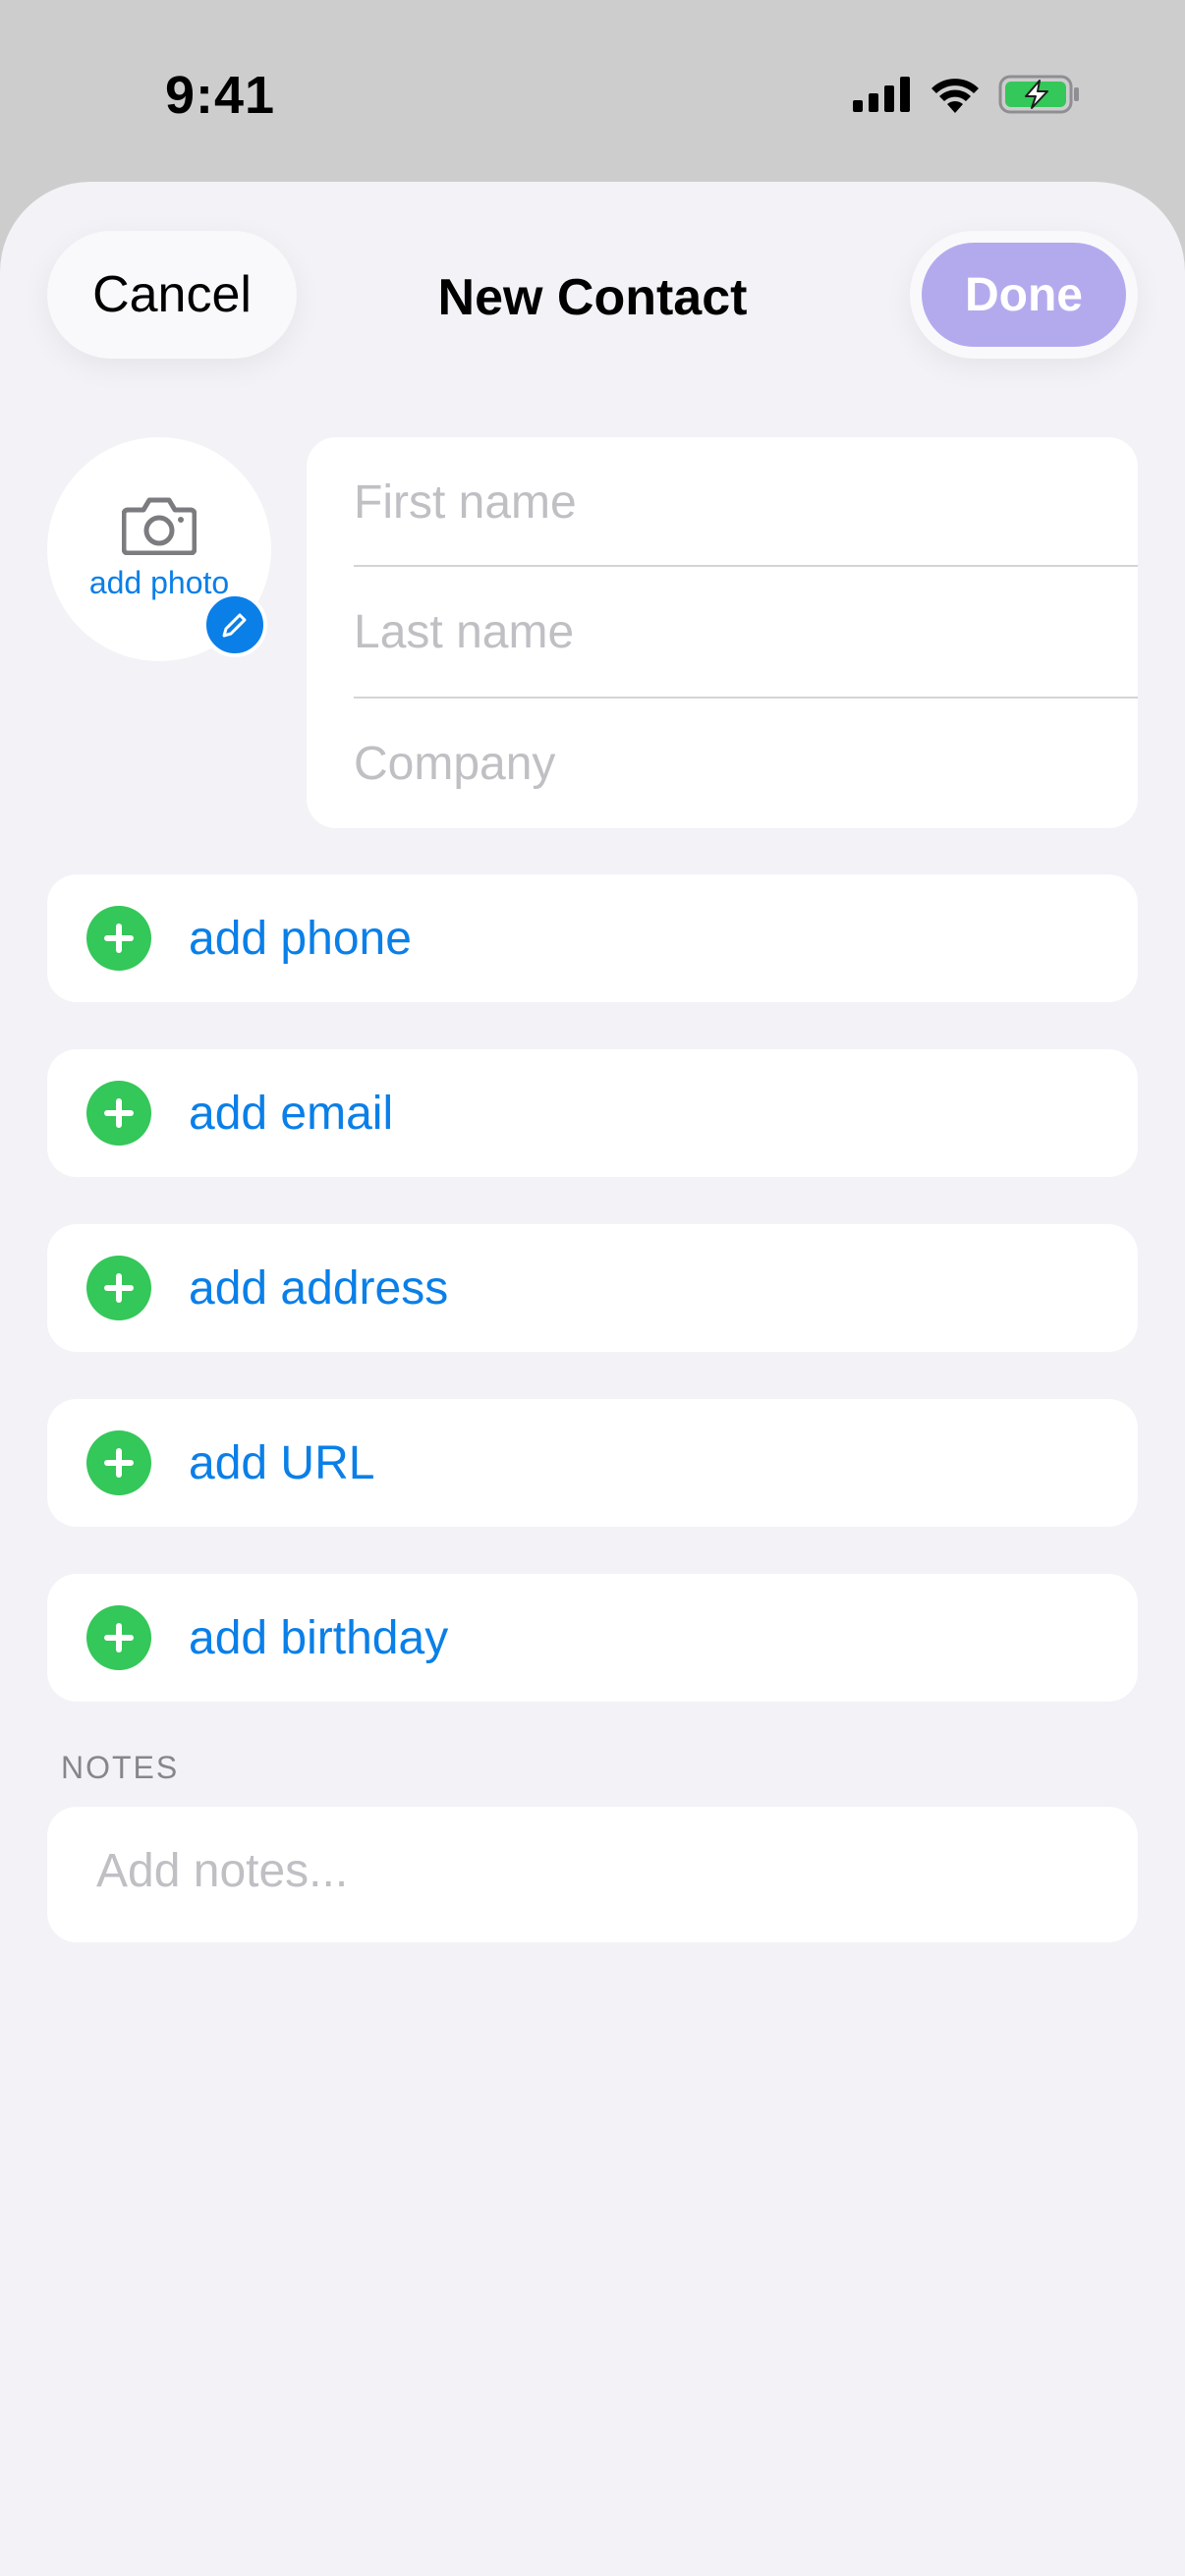  What do you see at coordinates (592, 91) in the screenshot?
I see `status-bar: 9:41` at bounding box center [592, 91].